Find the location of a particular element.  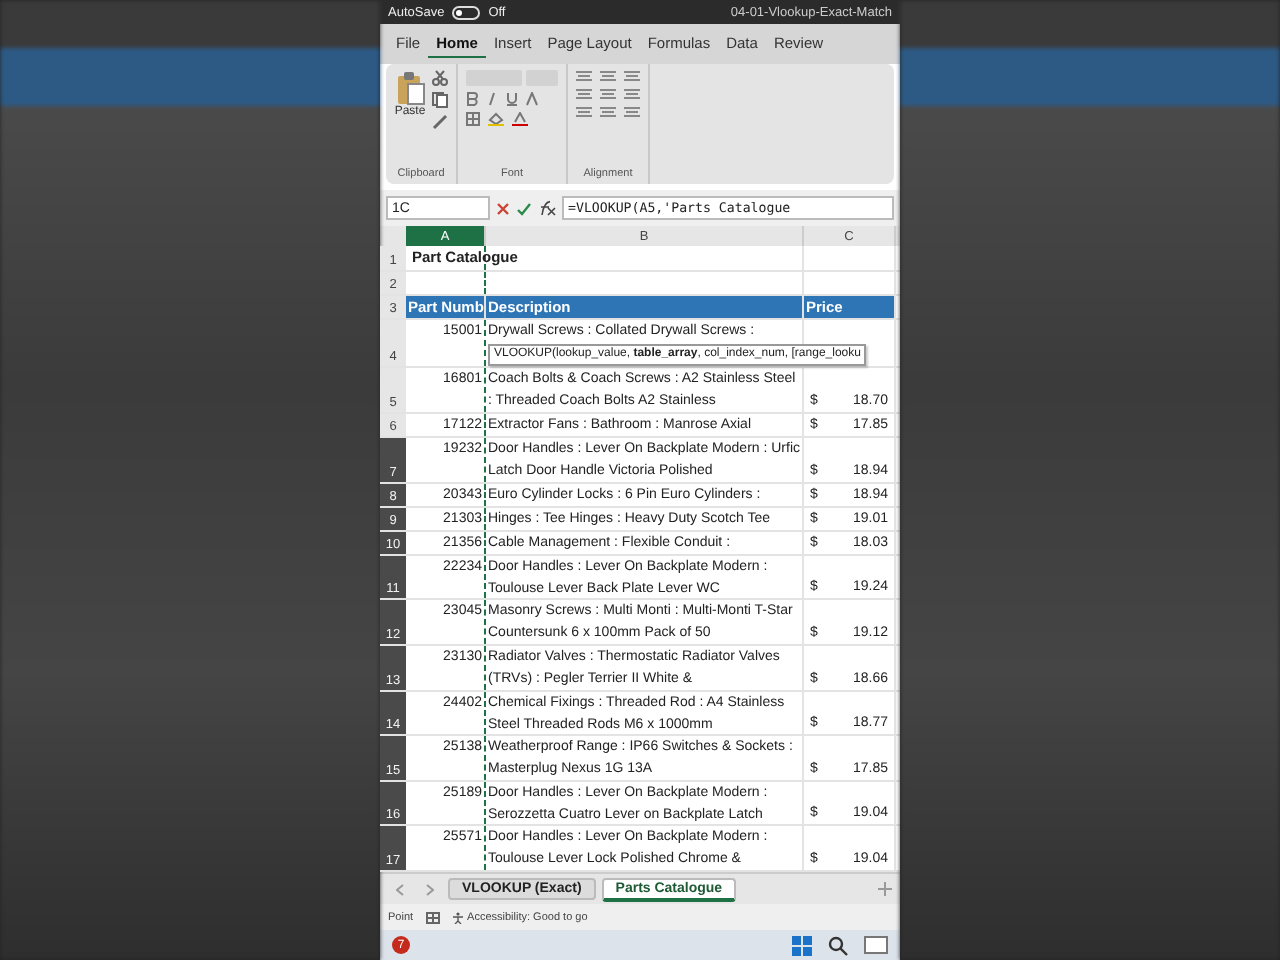

italic-icon is located at coordinates (492, 99).